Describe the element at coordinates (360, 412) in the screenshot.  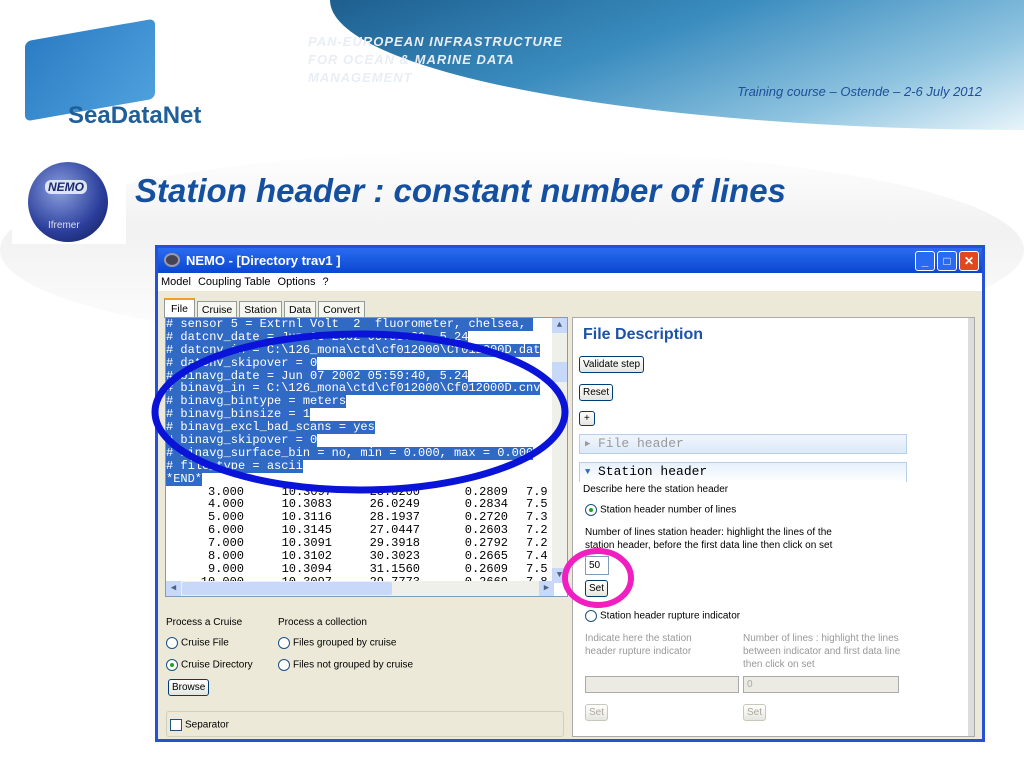
I see `blue-highlight-ellipse` at that location.